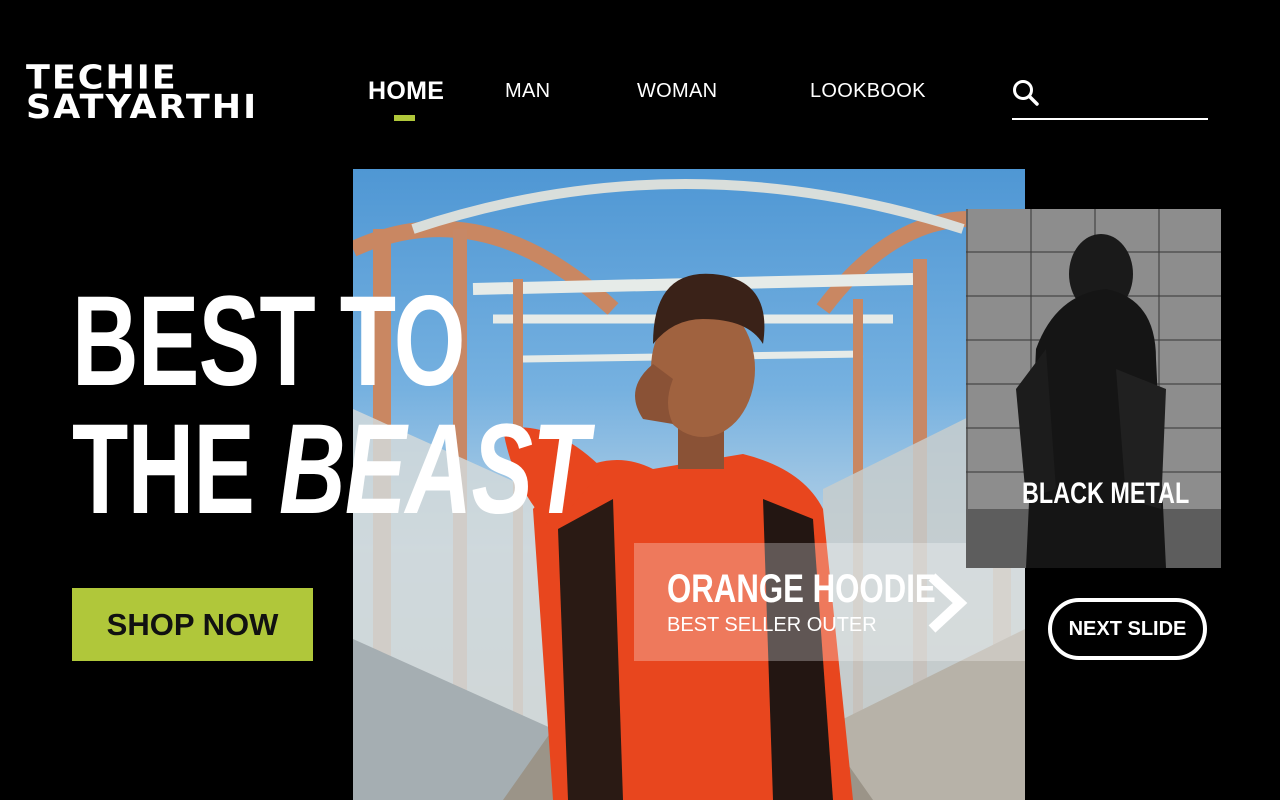  Describe the element at coordinates (433, 469) in the screenshot. I see `headline-italic-word: BEAST` at that location.